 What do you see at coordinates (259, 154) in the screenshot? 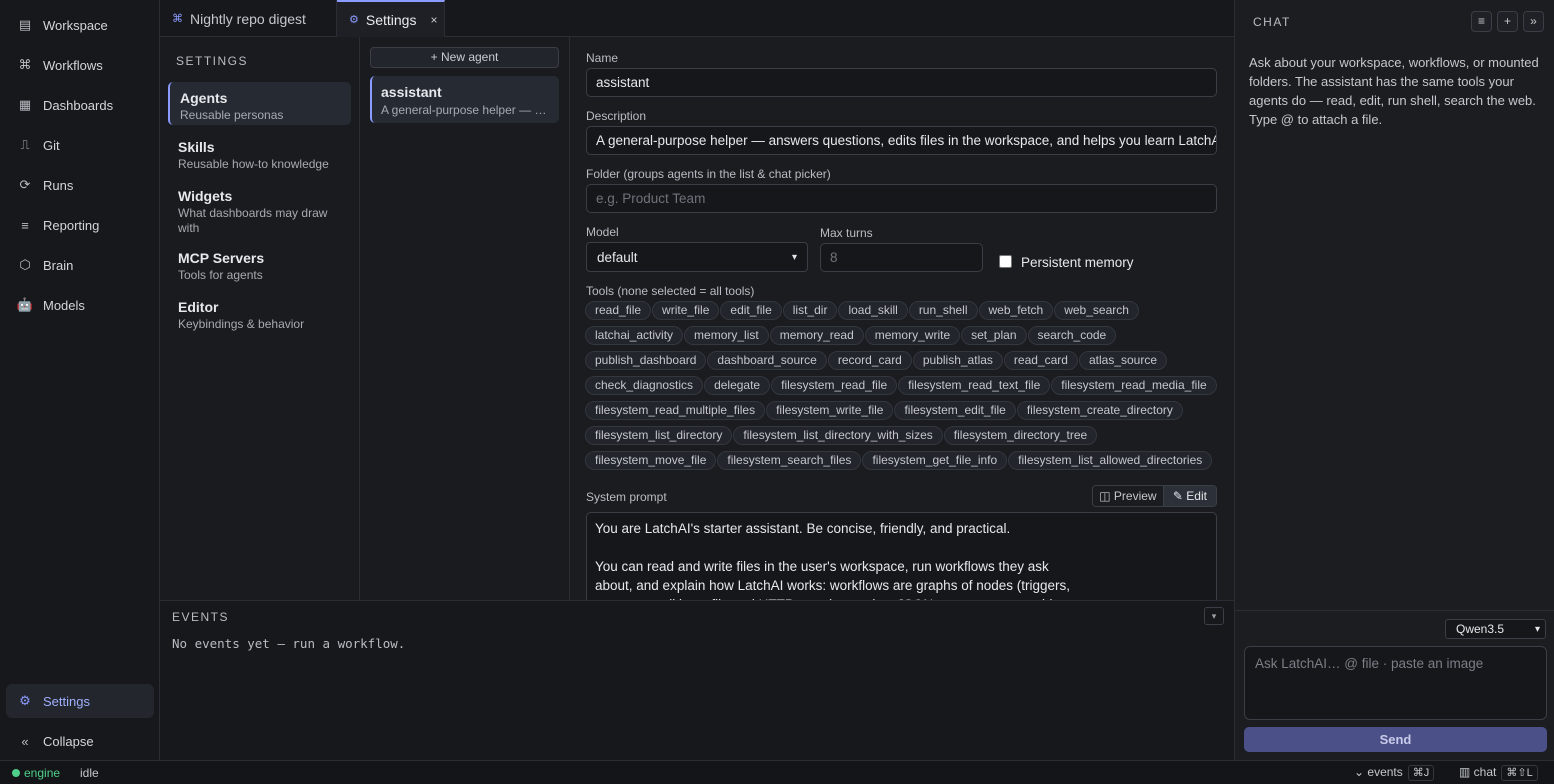
I see `settings-item-skills: Skills Reusable how-to knowledge` at bounding box center [259, 154].